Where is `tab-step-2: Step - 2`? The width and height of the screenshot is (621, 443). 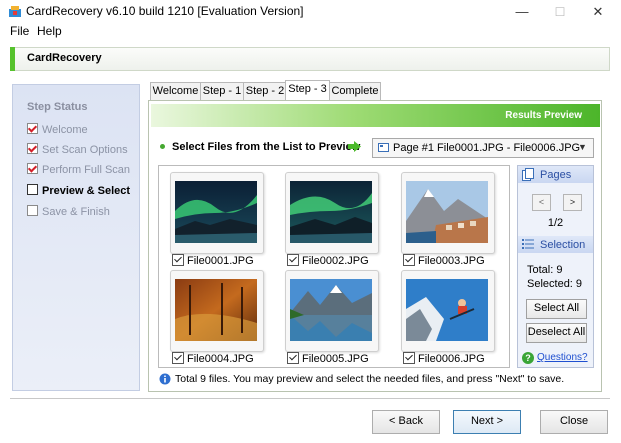
tab-step-2: Step - 2 is located at coordinates (265, 91).